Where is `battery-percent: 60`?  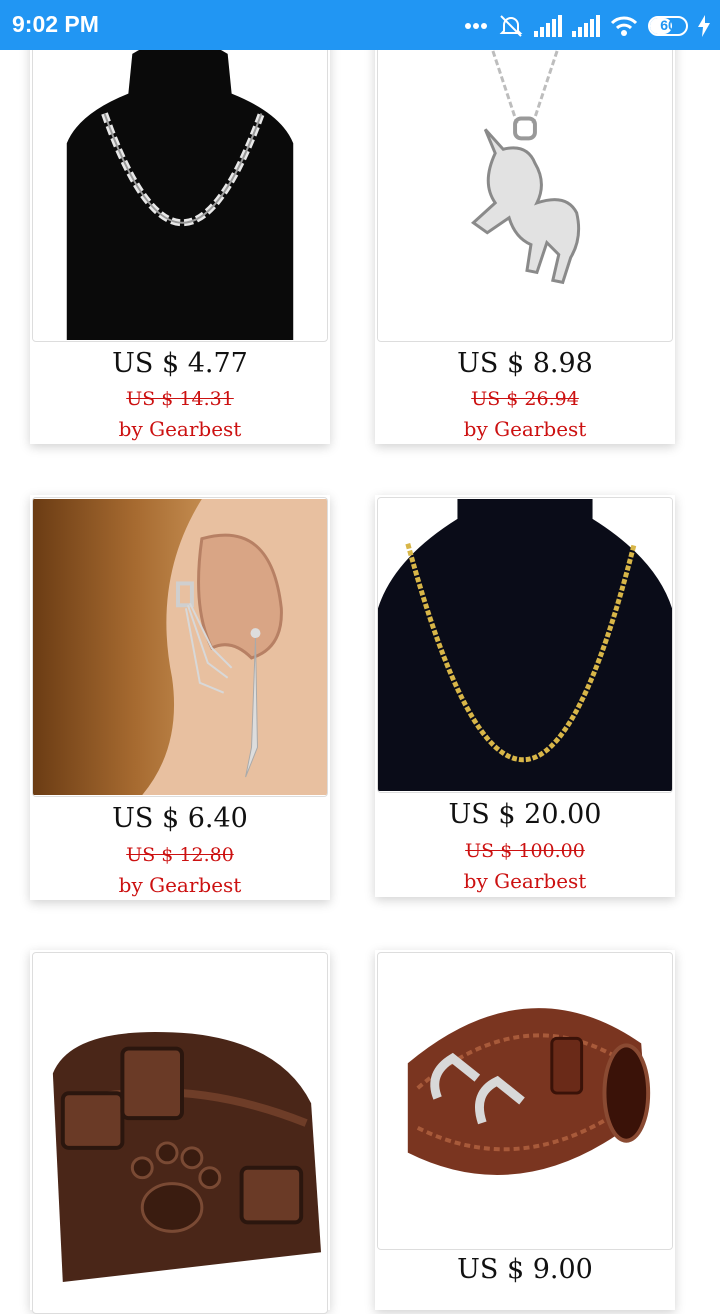 battery-percent: 60 is located at coordinates (668, 25).